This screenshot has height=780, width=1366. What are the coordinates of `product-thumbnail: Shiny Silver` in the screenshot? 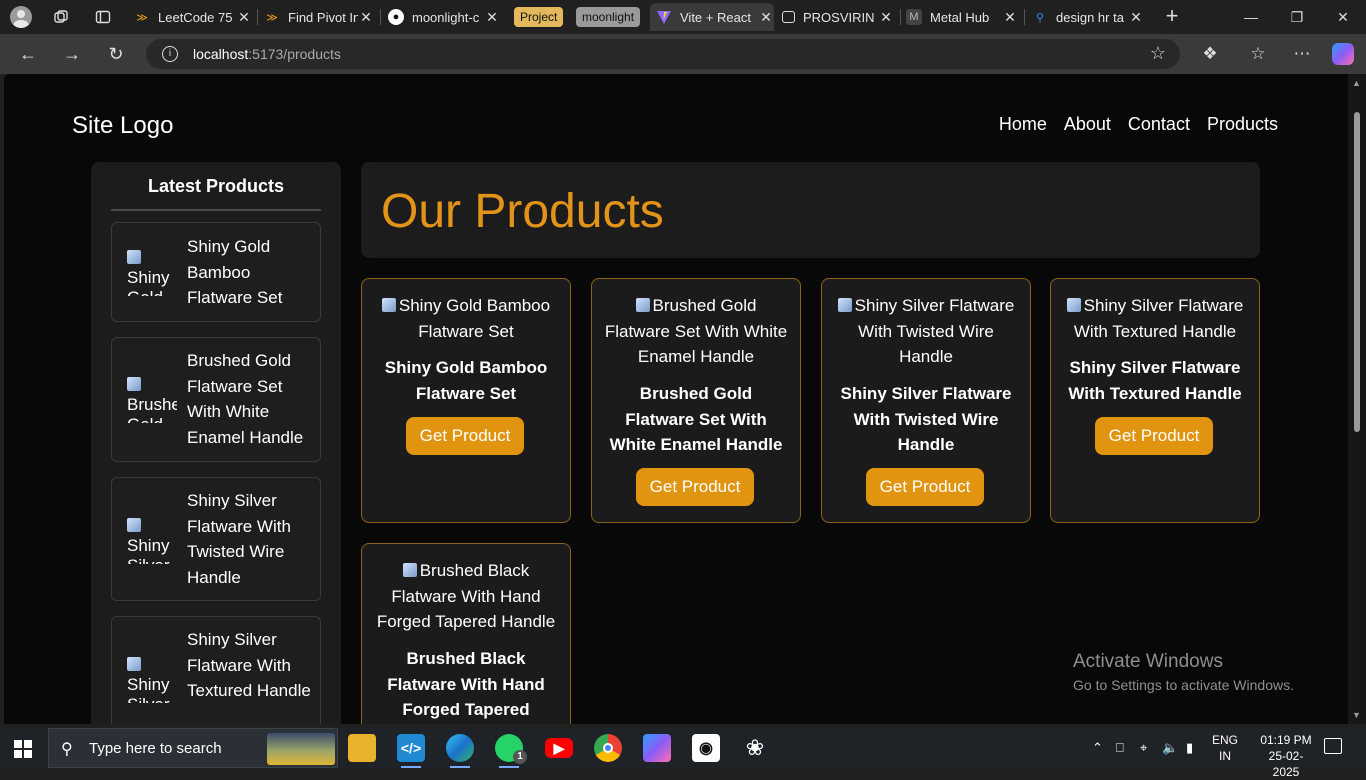 It's located at (152, 679).